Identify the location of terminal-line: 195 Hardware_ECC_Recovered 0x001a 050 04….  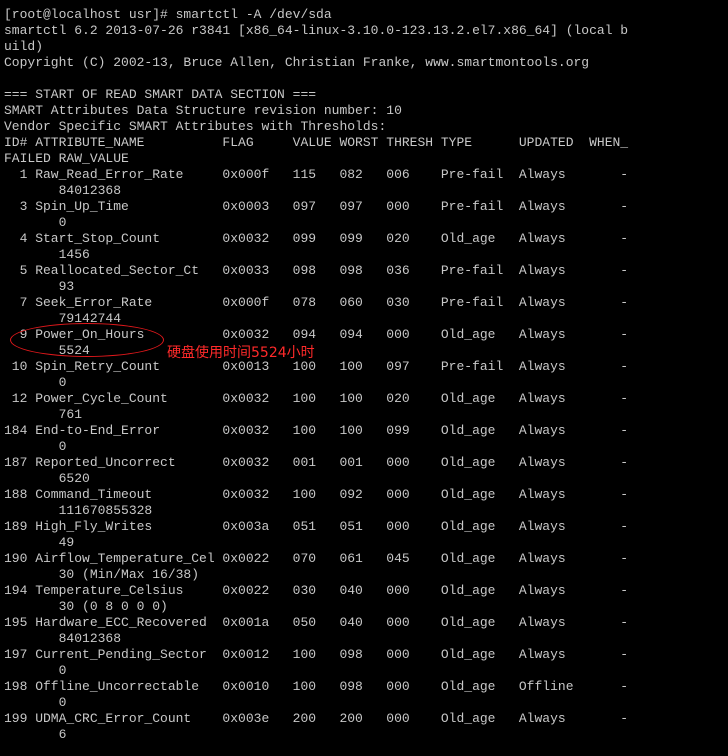
(316, 622).